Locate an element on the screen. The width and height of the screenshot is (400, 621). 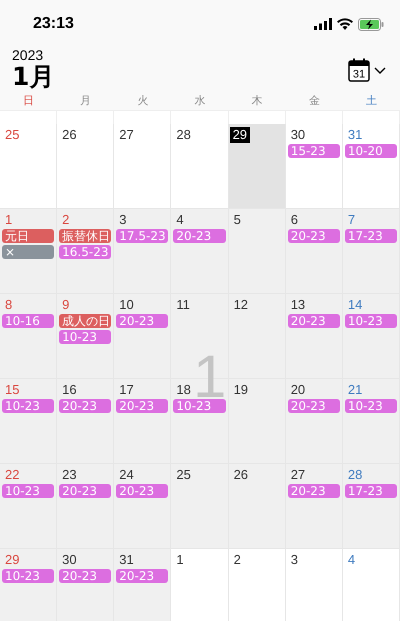
day-cell: 4 20-23 is located at coordinates (200, 251).